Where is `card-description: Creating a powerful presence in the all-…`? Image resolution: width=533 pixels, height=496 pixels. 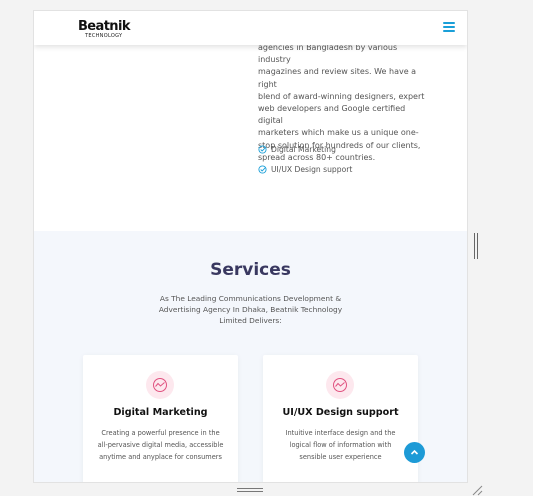 card-description: Creating a powerful presence in the all-… is located at coordinates (160, 445).